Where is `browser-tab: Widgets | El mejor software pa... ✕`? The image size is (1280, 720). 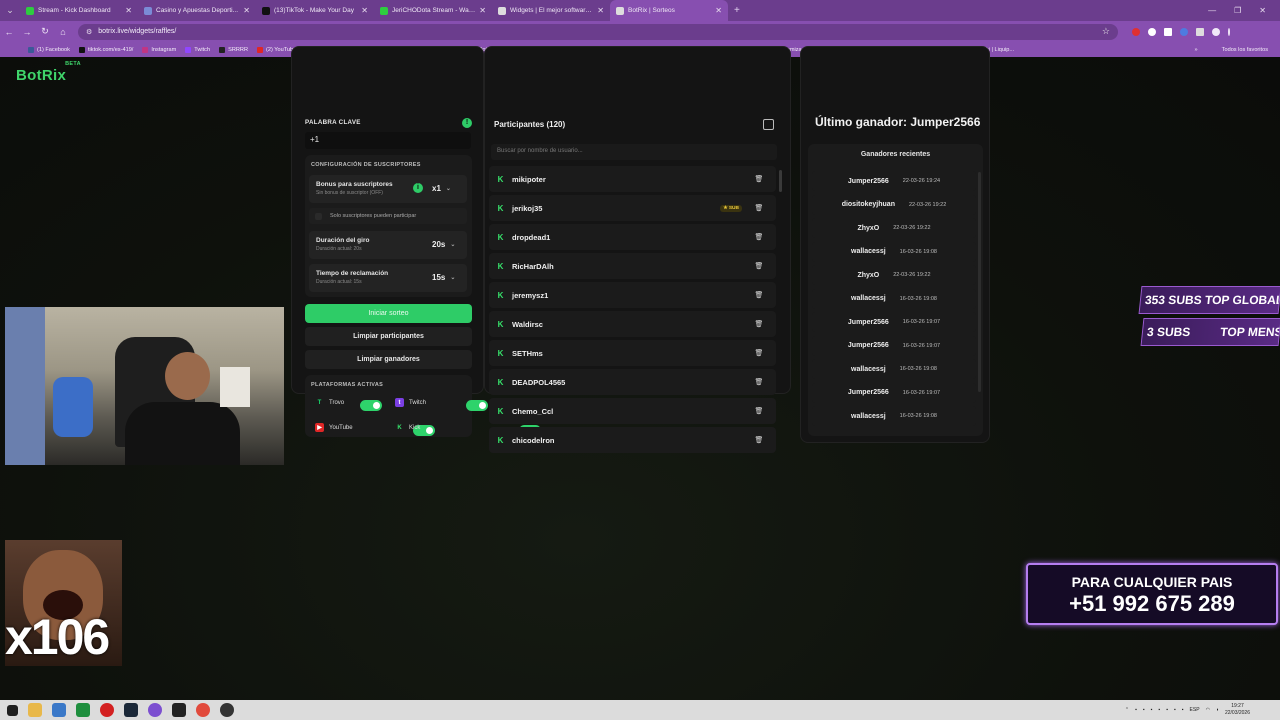 browser-tab: Widgets | El mejor software pa... ✕ is located at coordinates (551, 10).